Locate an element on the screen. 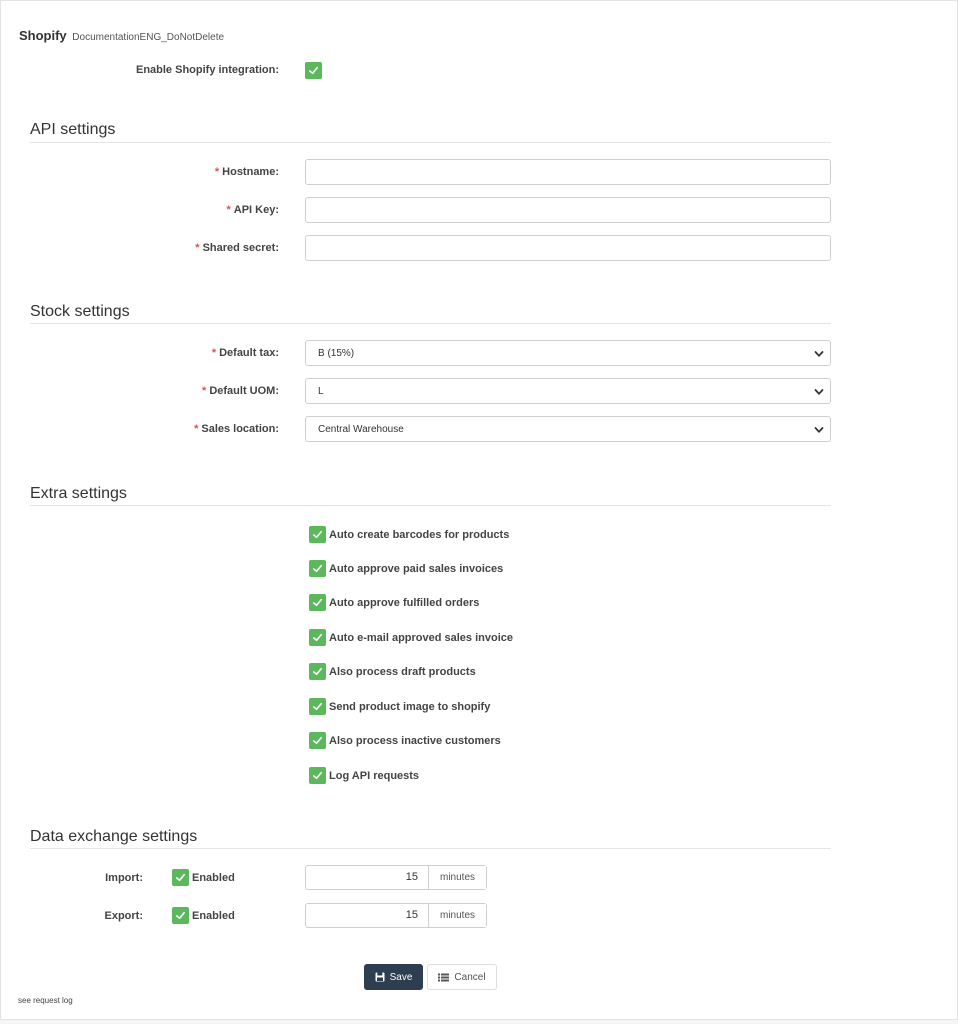  extra-settings-divider is located at coordinates (430, 505).